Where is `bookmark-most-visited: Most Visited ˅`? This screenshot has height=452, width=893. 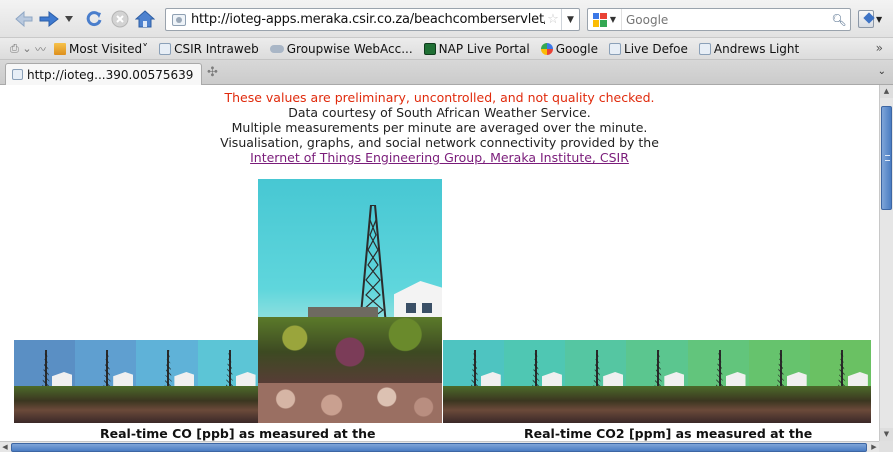
bookmark-most-visited: Most Visited ˅ is located at coordinates (101, 49).